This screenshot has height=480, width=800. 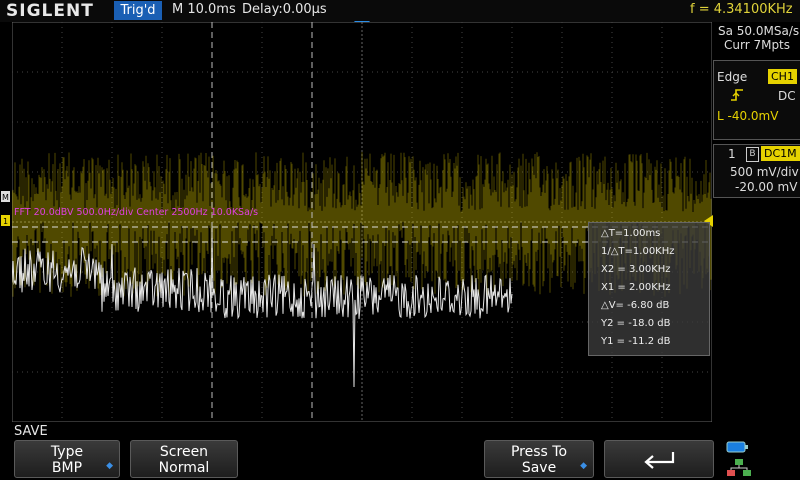 I want to click on trigger-coupling: DC, so click(x=787, y=96).